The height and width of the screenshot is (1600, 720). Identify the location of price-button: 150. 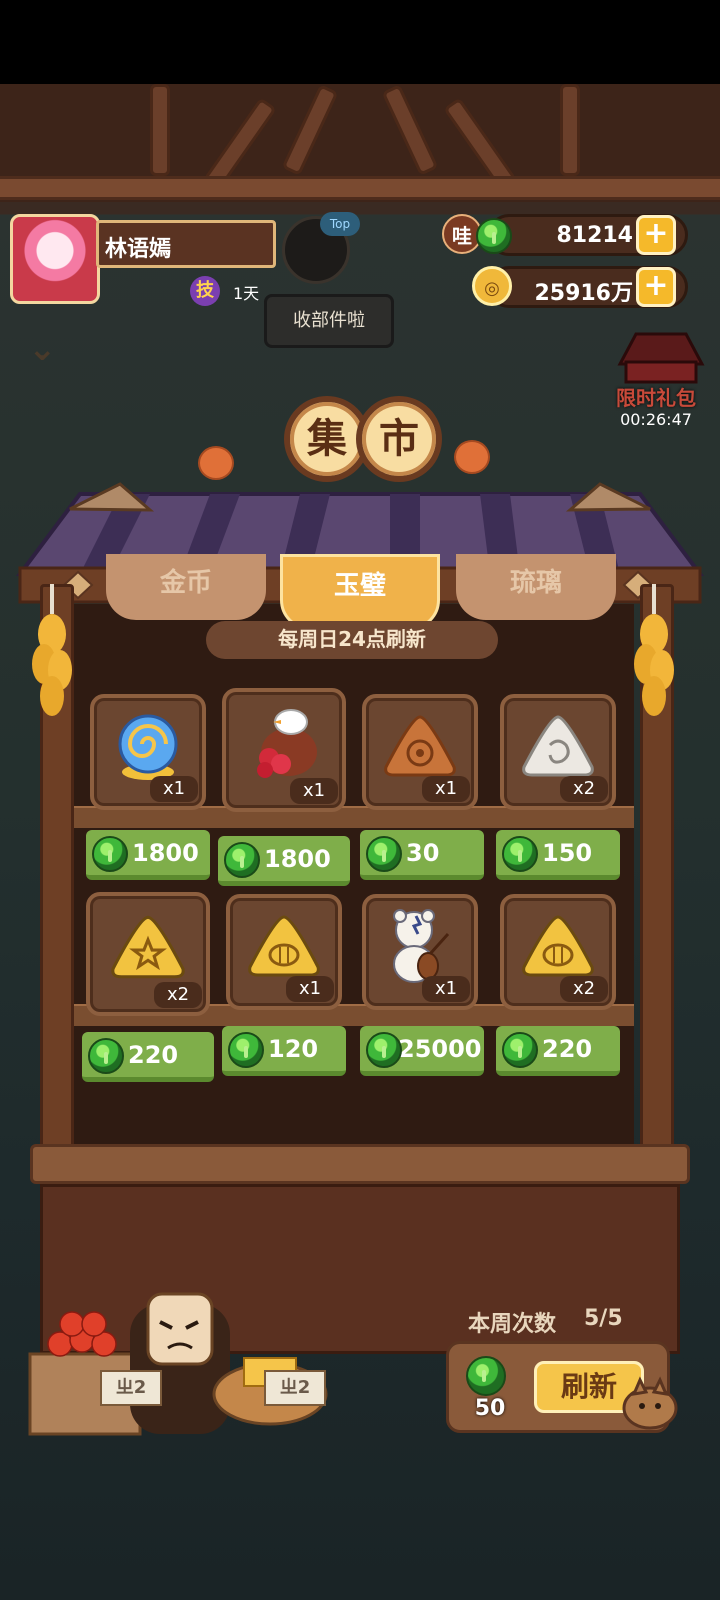
(558, 855).